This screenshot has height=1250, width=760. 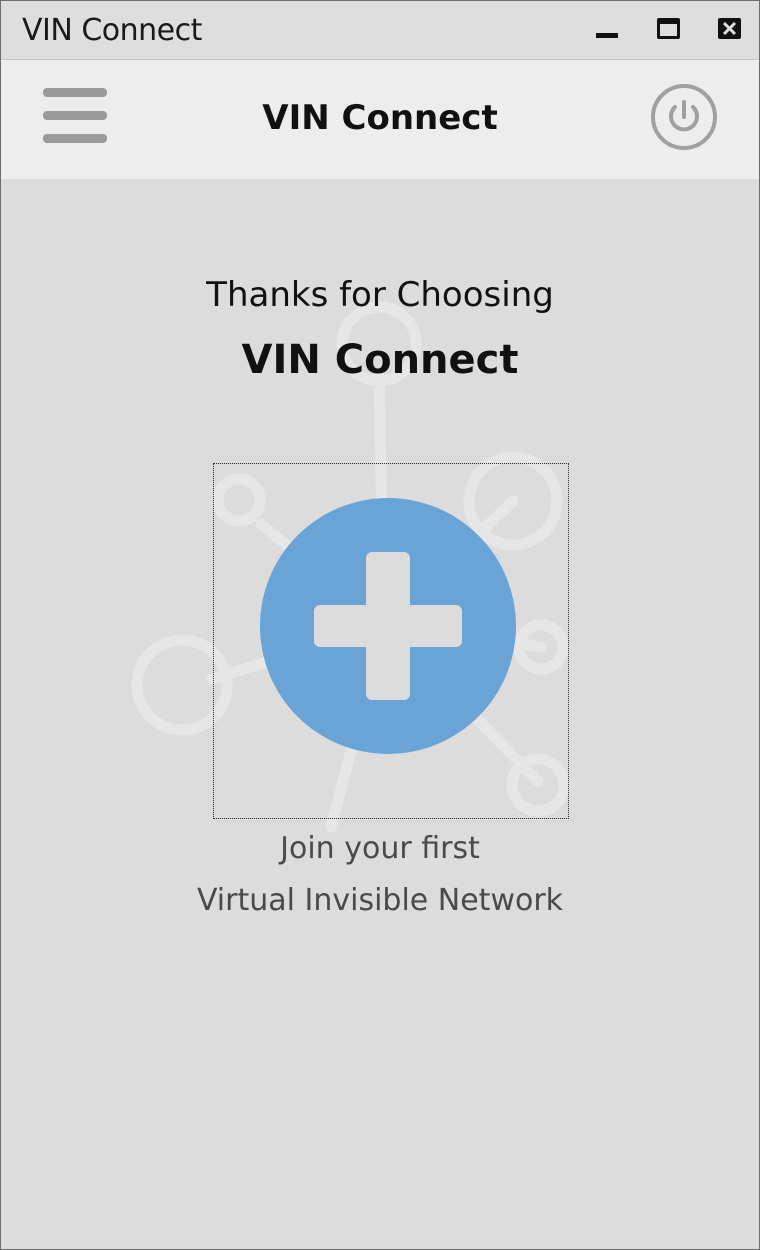 I want to click on minimize-icon, so click(x=606, y=30).